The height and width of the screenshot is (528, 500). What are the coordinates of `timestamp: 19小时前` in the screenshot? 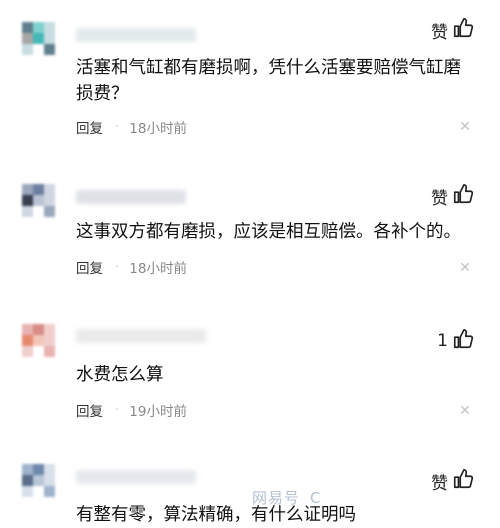 It's located at (158, 412).